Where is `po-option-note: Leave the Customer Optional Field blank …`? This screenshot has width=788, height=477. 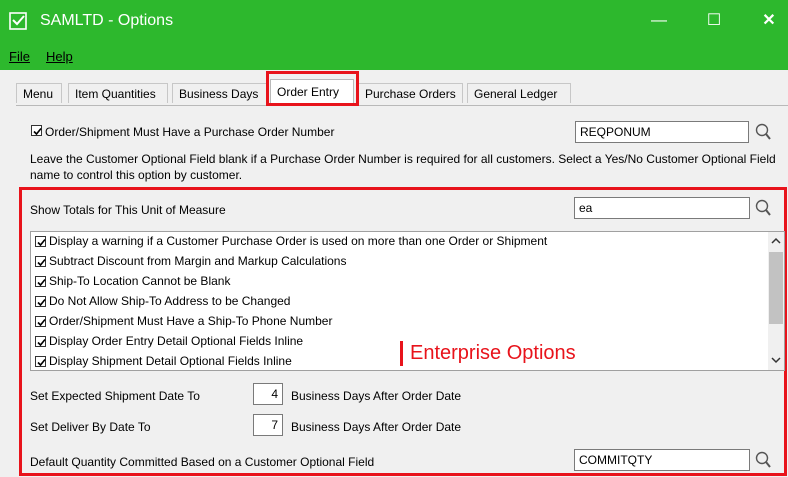 po-option-note: Leave the Customer Optional Field blank … is located at coordinates (403, 167).